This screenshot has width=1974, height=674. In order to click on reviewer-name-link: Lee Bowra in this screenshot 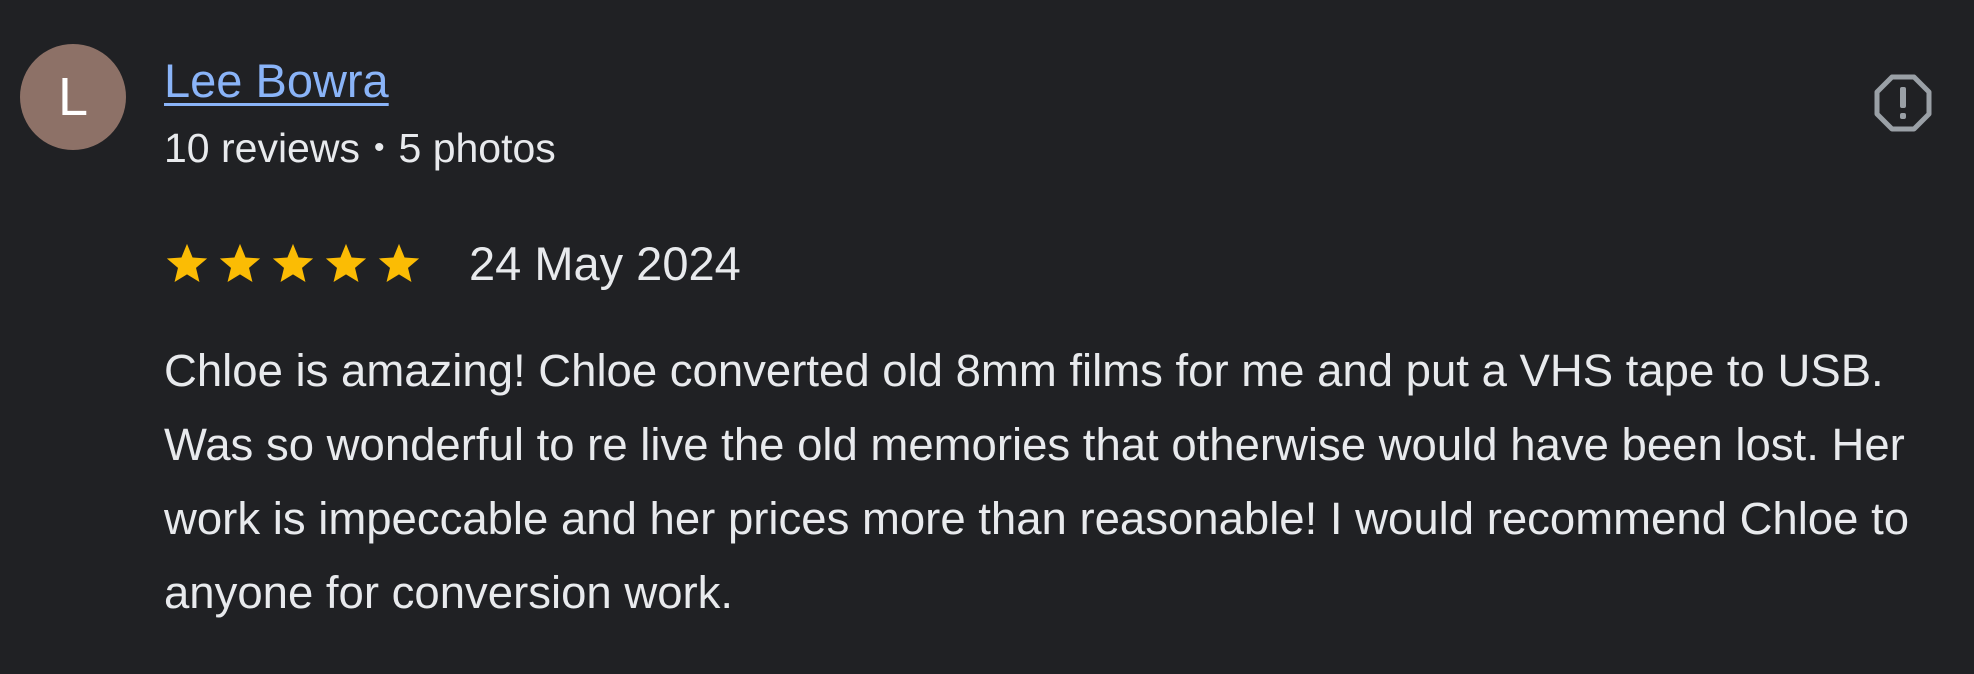, I will do `click(276, 81)`.